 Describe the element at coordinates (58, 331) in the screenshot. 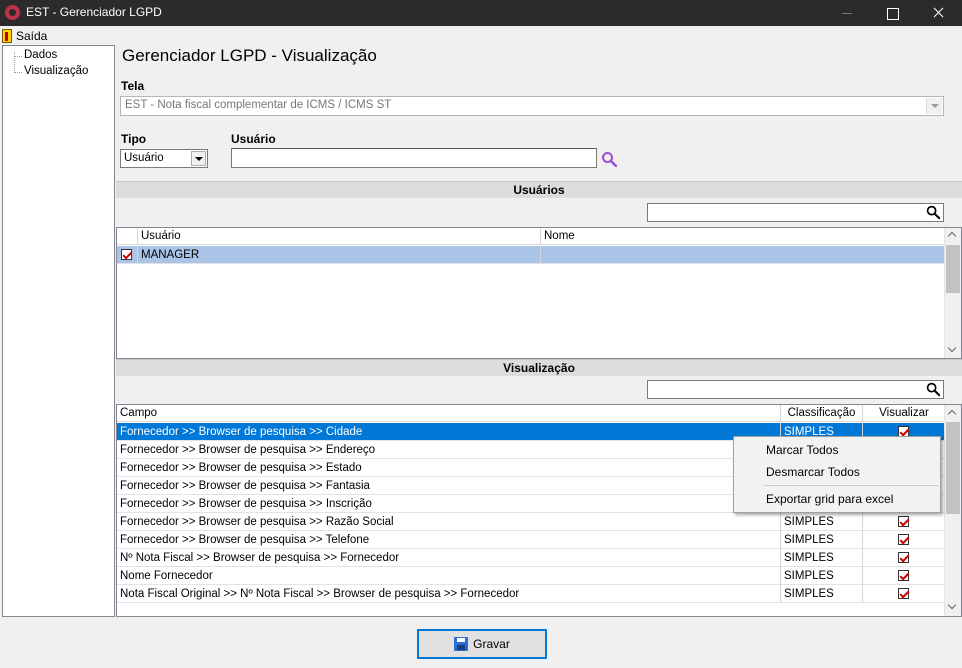

I see `navigation-tree: Dados Visualização` at that location.